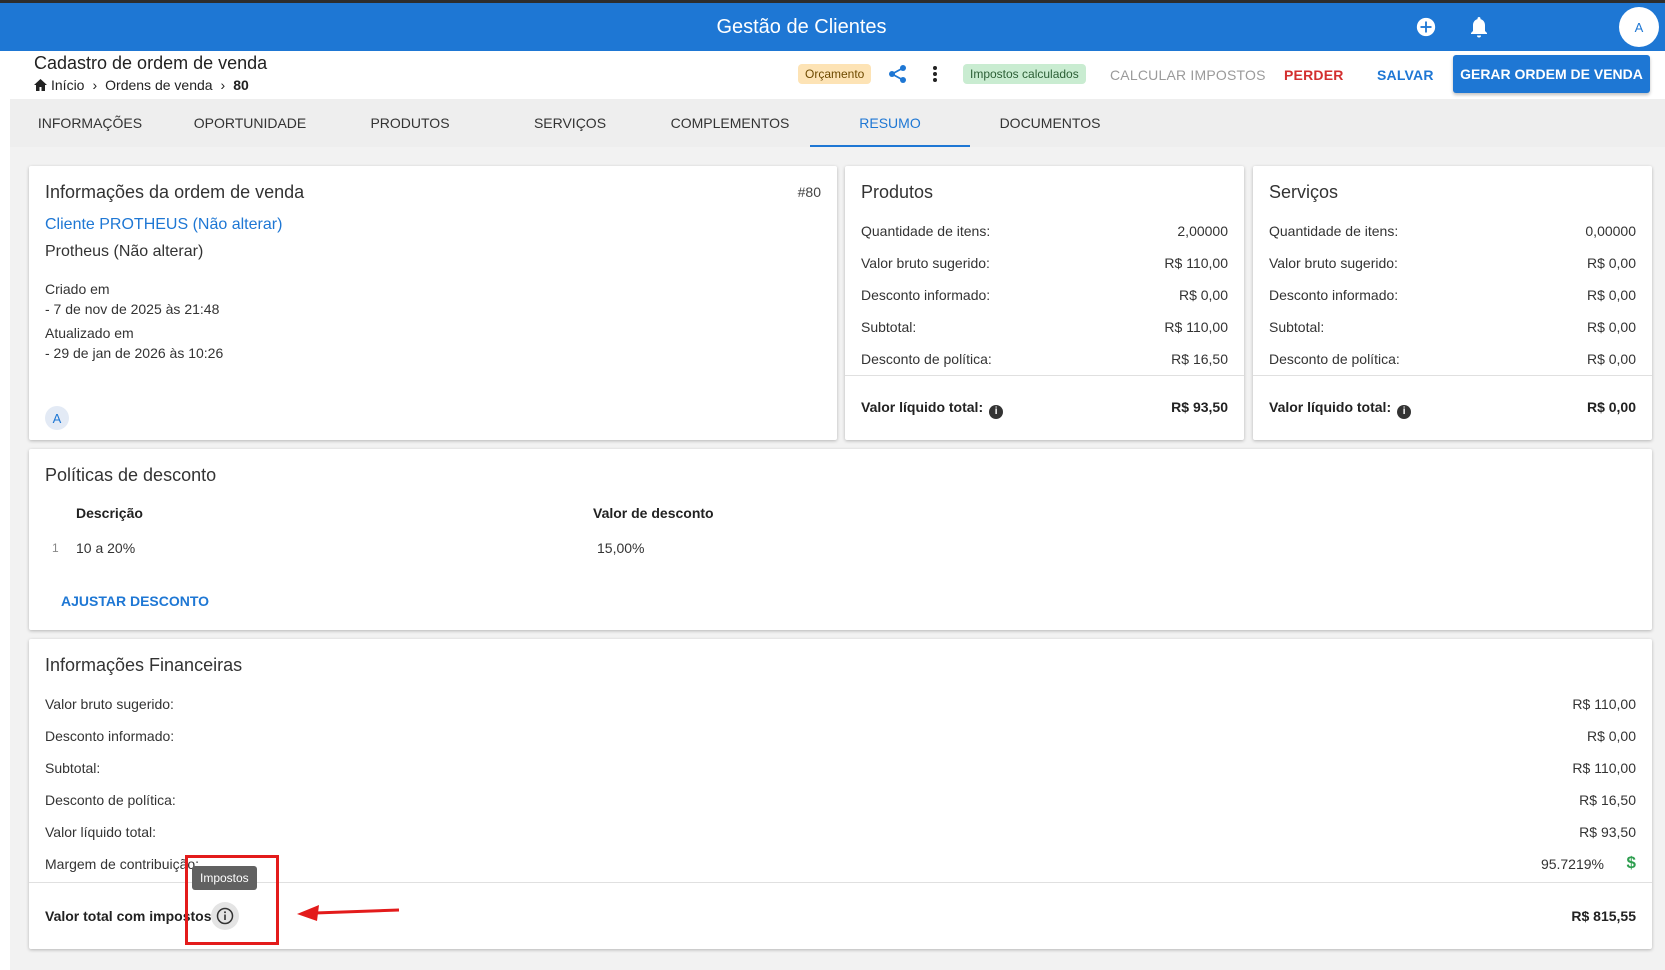 Image resolution: width=1665 pixels, height=970 pixels. Describe the element at coordinates (134, 353) in the screenshot. I see `updated-value: - 29 de jan de 2026 às 10:26` at that location.